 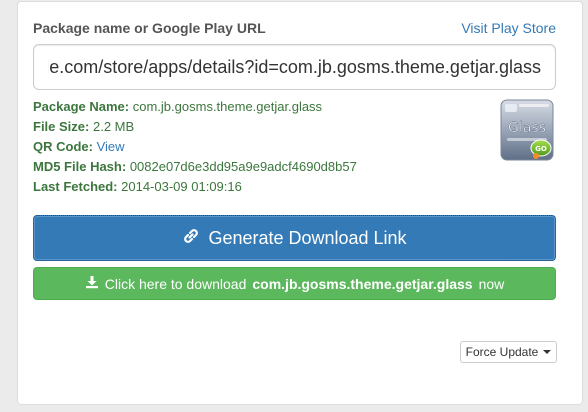 What do you see at coordinates (541, 149) in the screenshot?
I see `svg-text: GO` at bounding box center [541, 149].